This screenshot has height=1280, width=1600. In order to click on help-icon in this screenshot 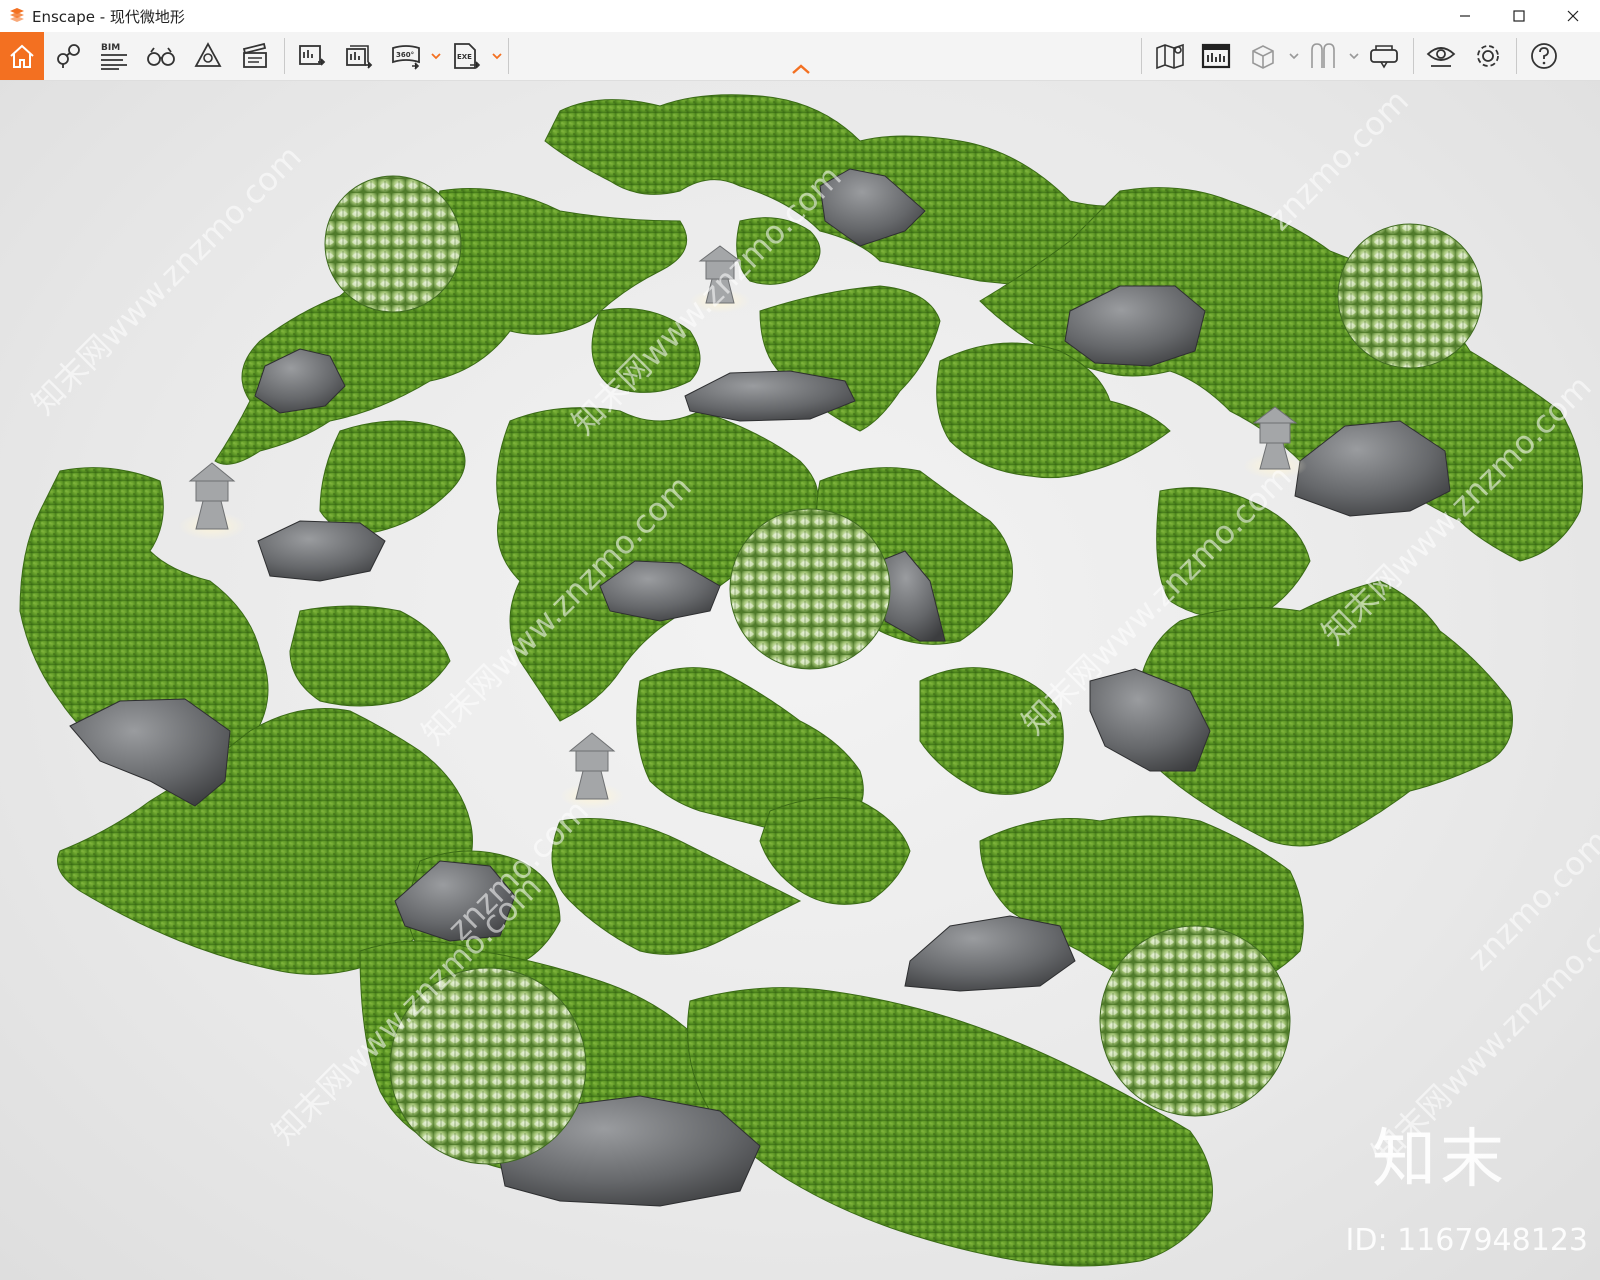, I will do `click(1544, 56)`.